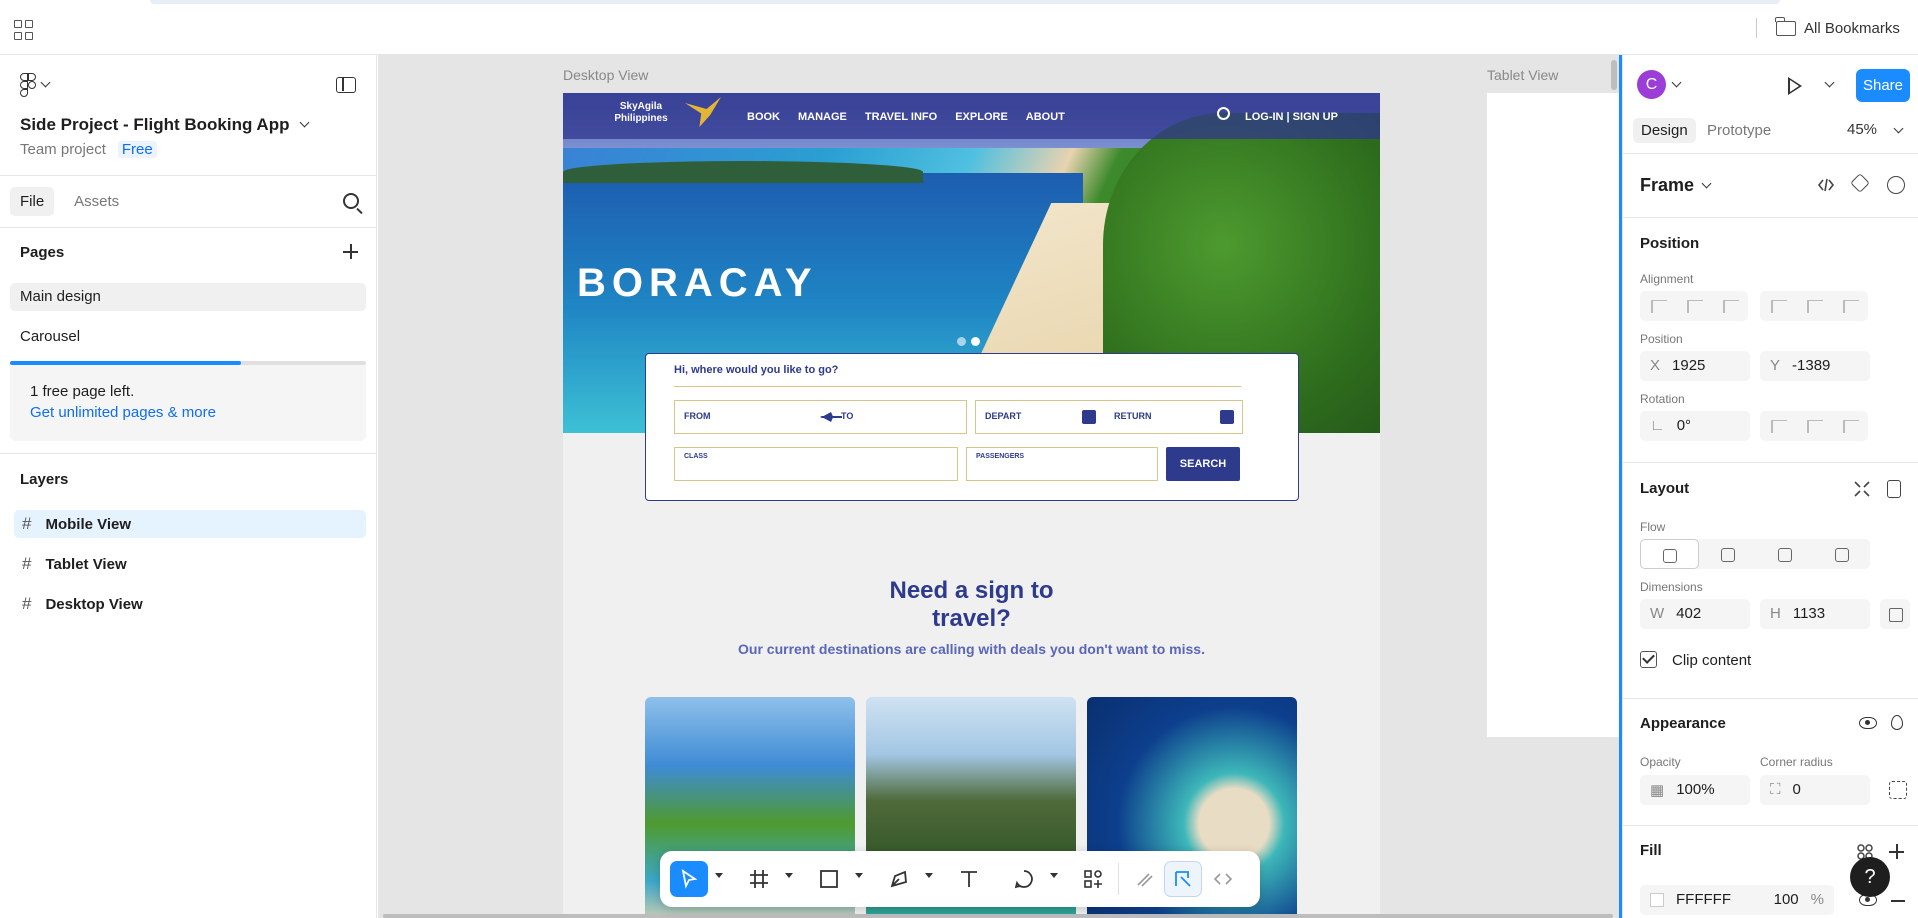  What do you see at coordinates (190, 564) in the screenshot?
I see `layer-item-tablet-view: # Tablet View` at bounding box center [190, 564].